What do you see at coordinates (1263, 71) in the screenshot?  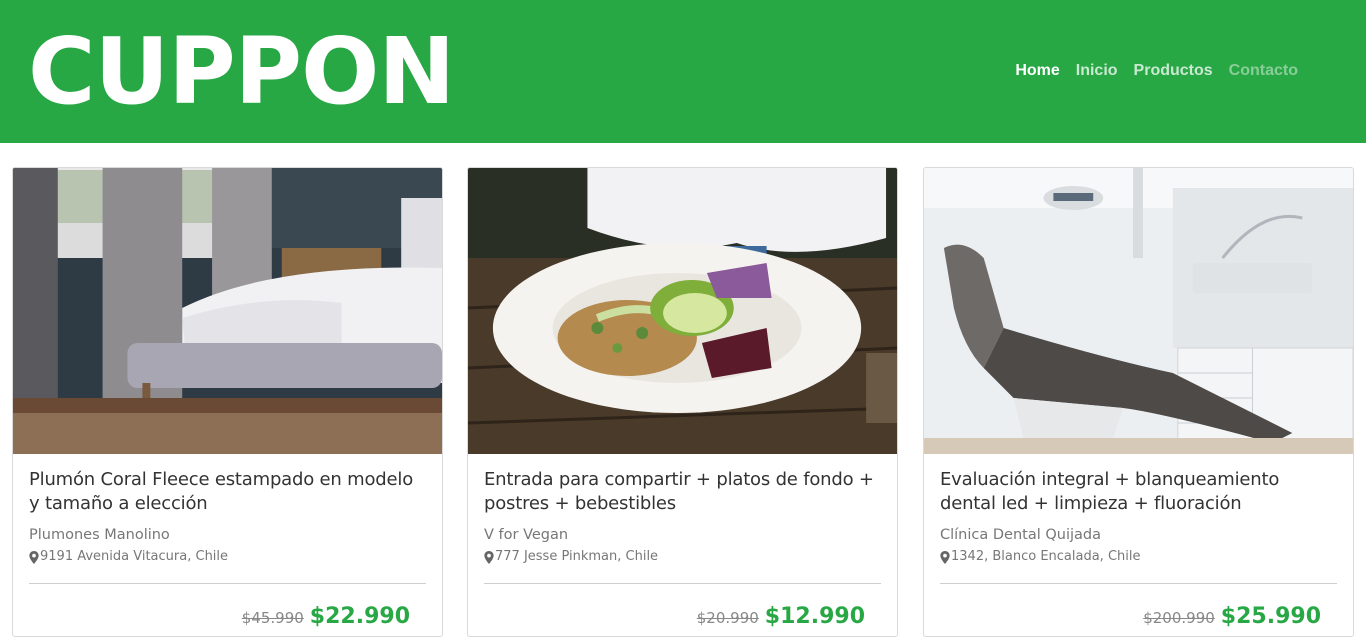 I see `nav-contacto: Contacto` at bounding box center [1263, 71].